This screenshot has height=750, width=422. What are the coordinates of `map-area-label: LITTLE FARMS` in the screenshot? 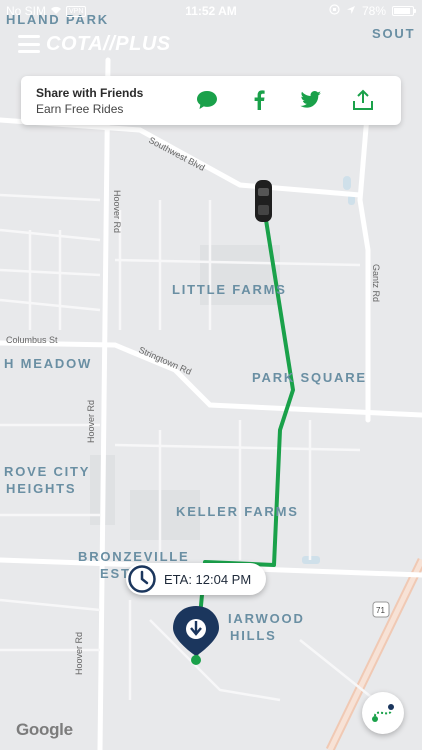 It's located at (229, 289).